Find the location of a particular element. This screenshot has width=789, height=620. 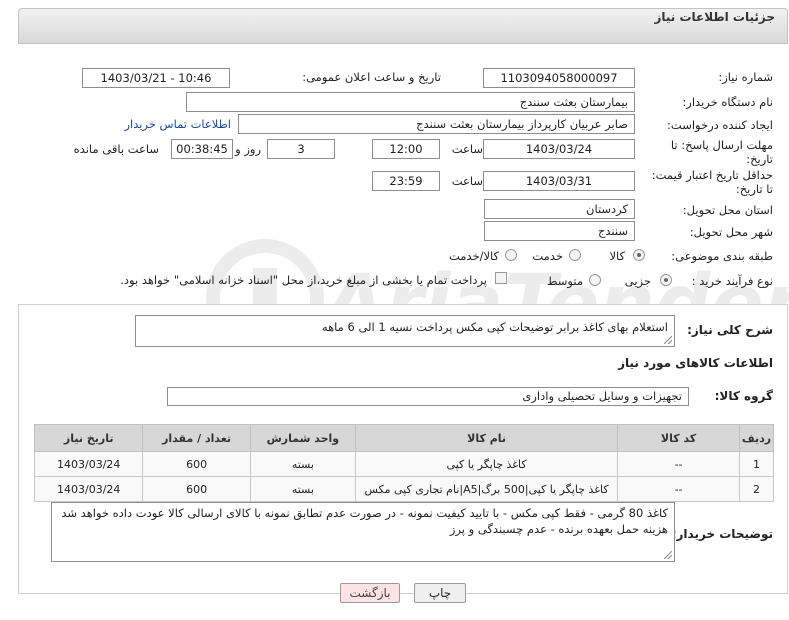

purchase-partial-radio is located at coordinates (666, 280).